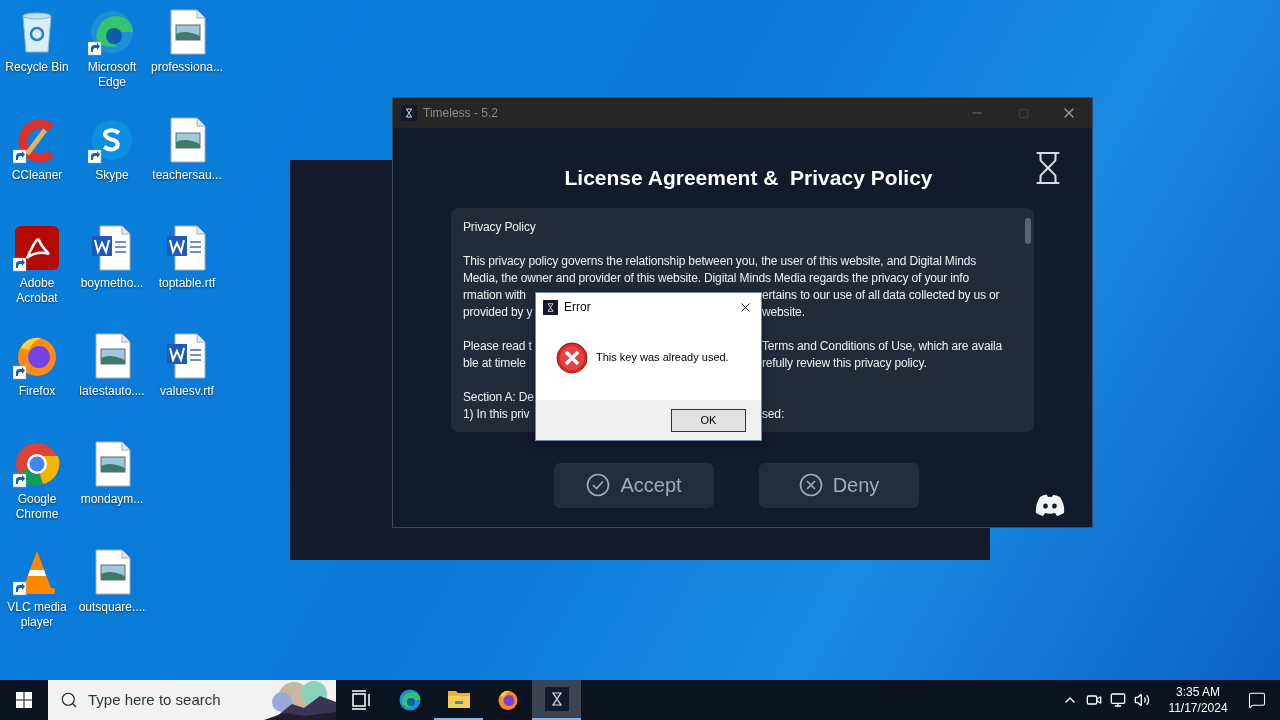  Describe the element at coordinates (37, 507) in the screenshot. I see `desktop-icon-label: Google Chrome` at that location.